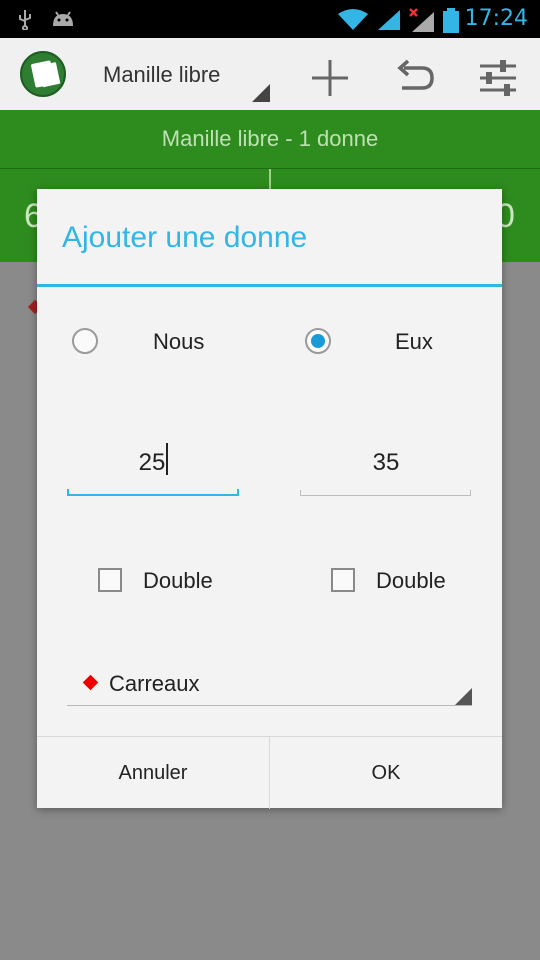  Describe the element at coordinates (154, 683) in the screenshot. I see `suit-label: Carreaux` at that location.